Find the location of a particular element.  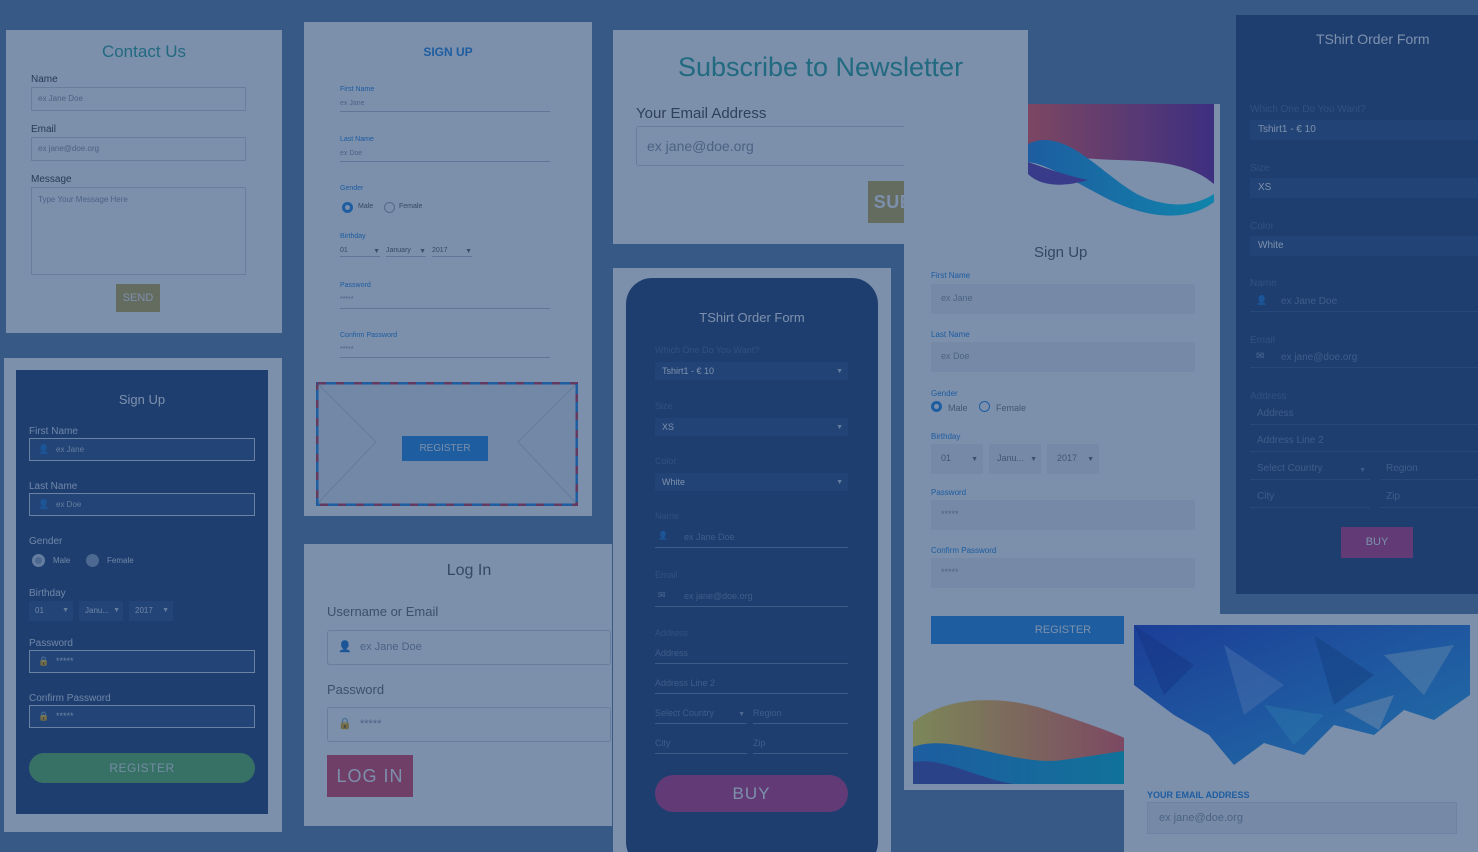

envelope-month-select: January ▼ is located at coordinates (406, 252).